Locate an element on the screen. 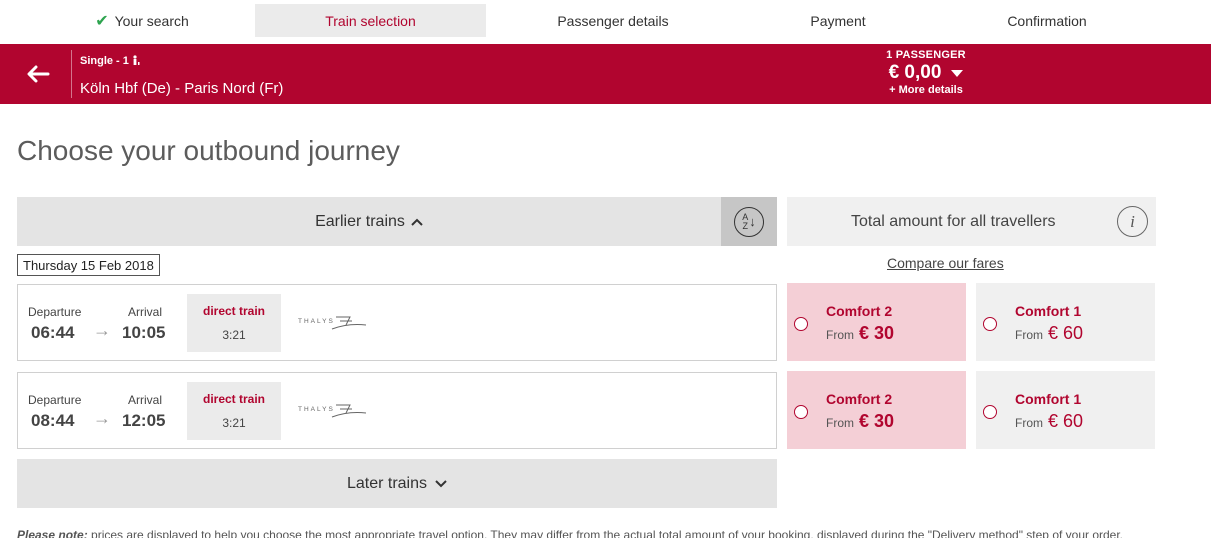  total-amount-header: Total amount for all travellers i is located at coordinates (971, 221).